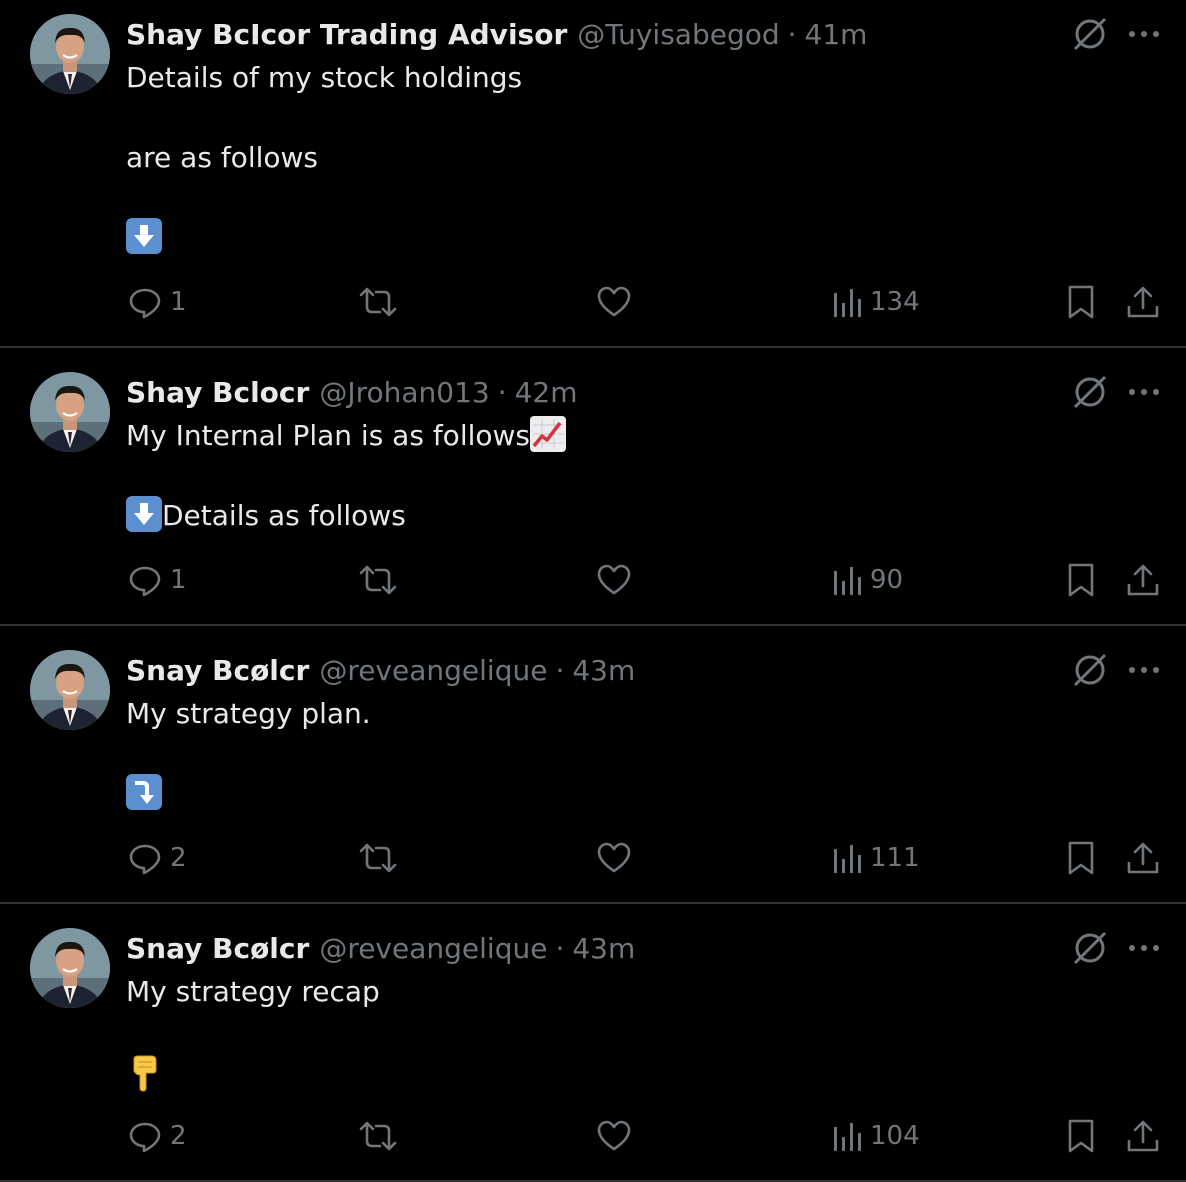 The width and height of the screenshot is (1186, 1182). Describe the element at coordinates (876, 302) in the screenshot. I see `views-button: 134` at that location.